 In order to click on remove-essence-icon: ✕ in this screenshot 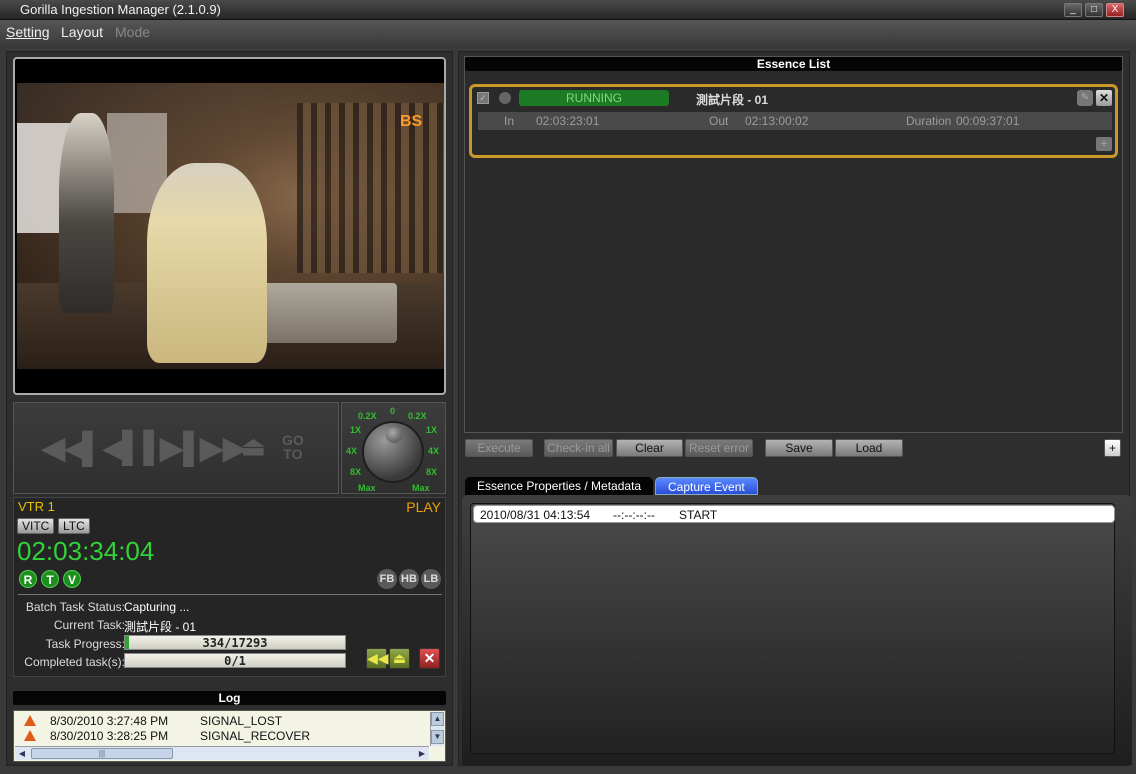, I will do `click(1104, 98)`.